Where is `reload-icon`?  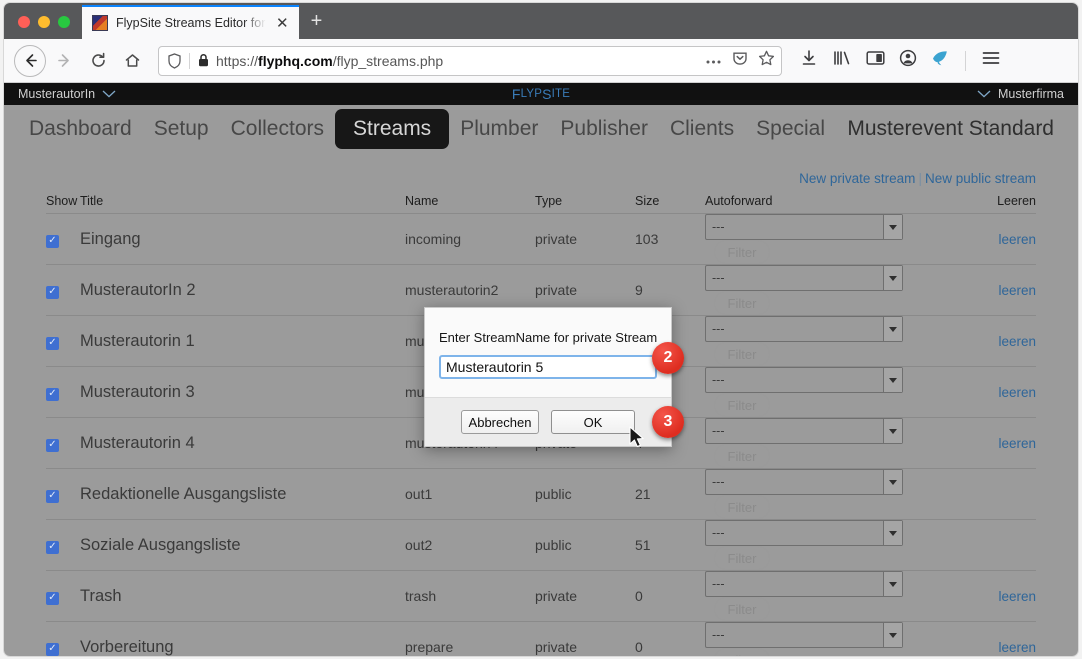 reload-icon is located at coordinates (98, 61).